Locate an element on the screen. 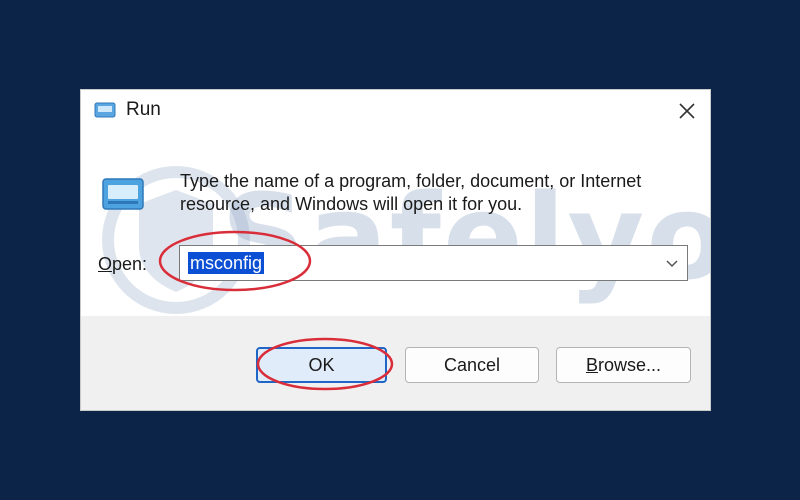  window-title: Run is located at coordinates (143, 109).